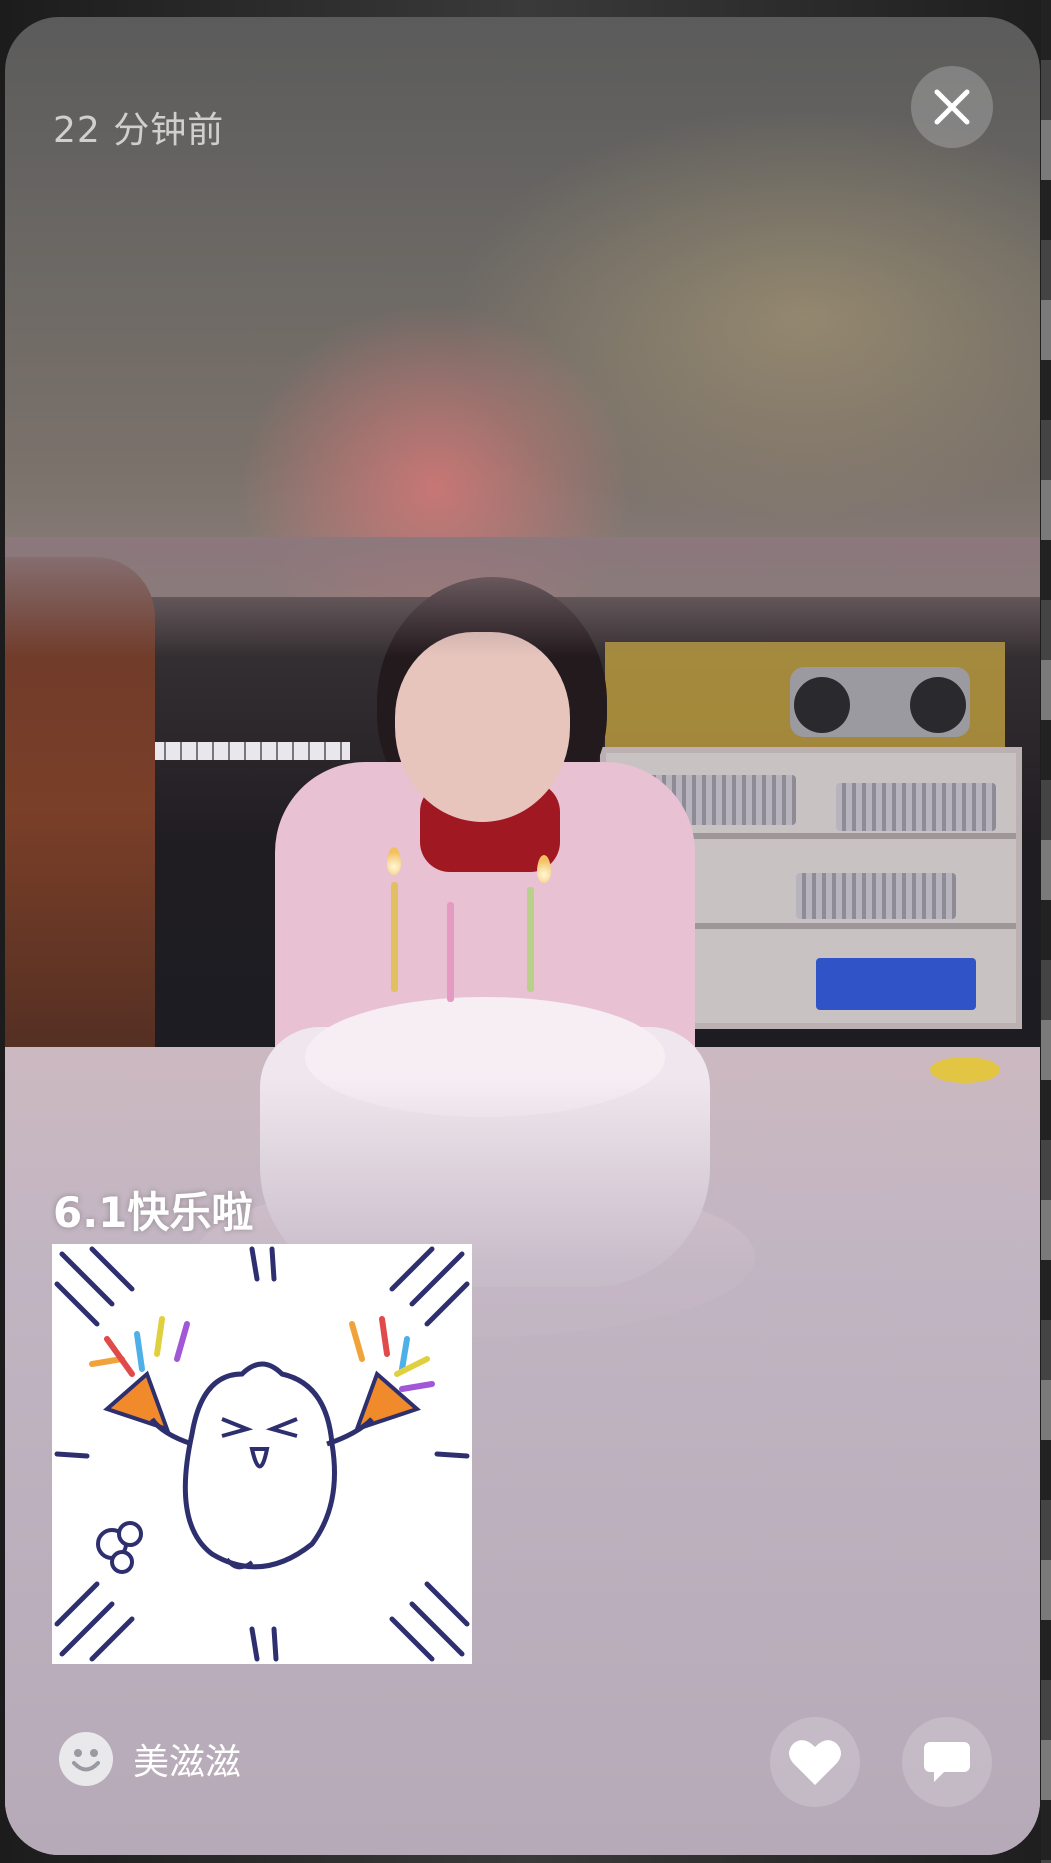 Image resolution: width=1051 pixels, height=1863 pixels. Describe the element at coordinates (86, 1759) in the screenshot. I see `smile-face-icon` at that location.